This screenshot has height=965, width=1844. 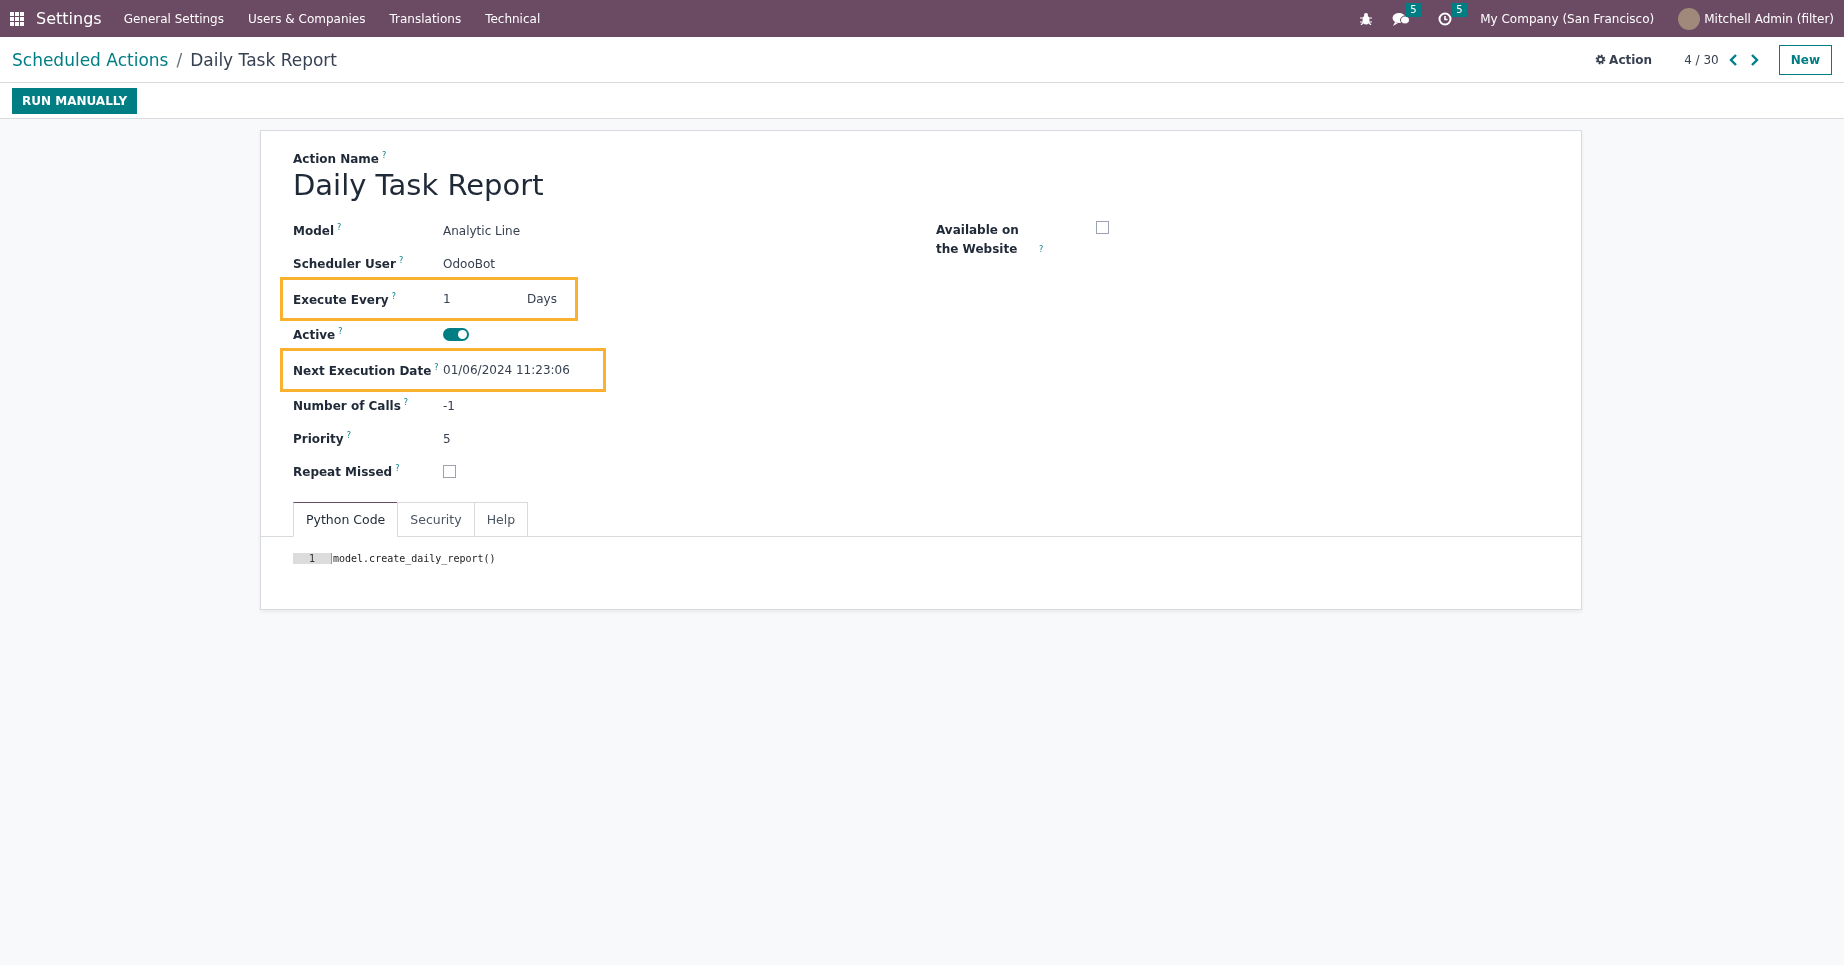 I want to click on breadcrumb-current: Daily Task Report, so click(x=264, y=59).